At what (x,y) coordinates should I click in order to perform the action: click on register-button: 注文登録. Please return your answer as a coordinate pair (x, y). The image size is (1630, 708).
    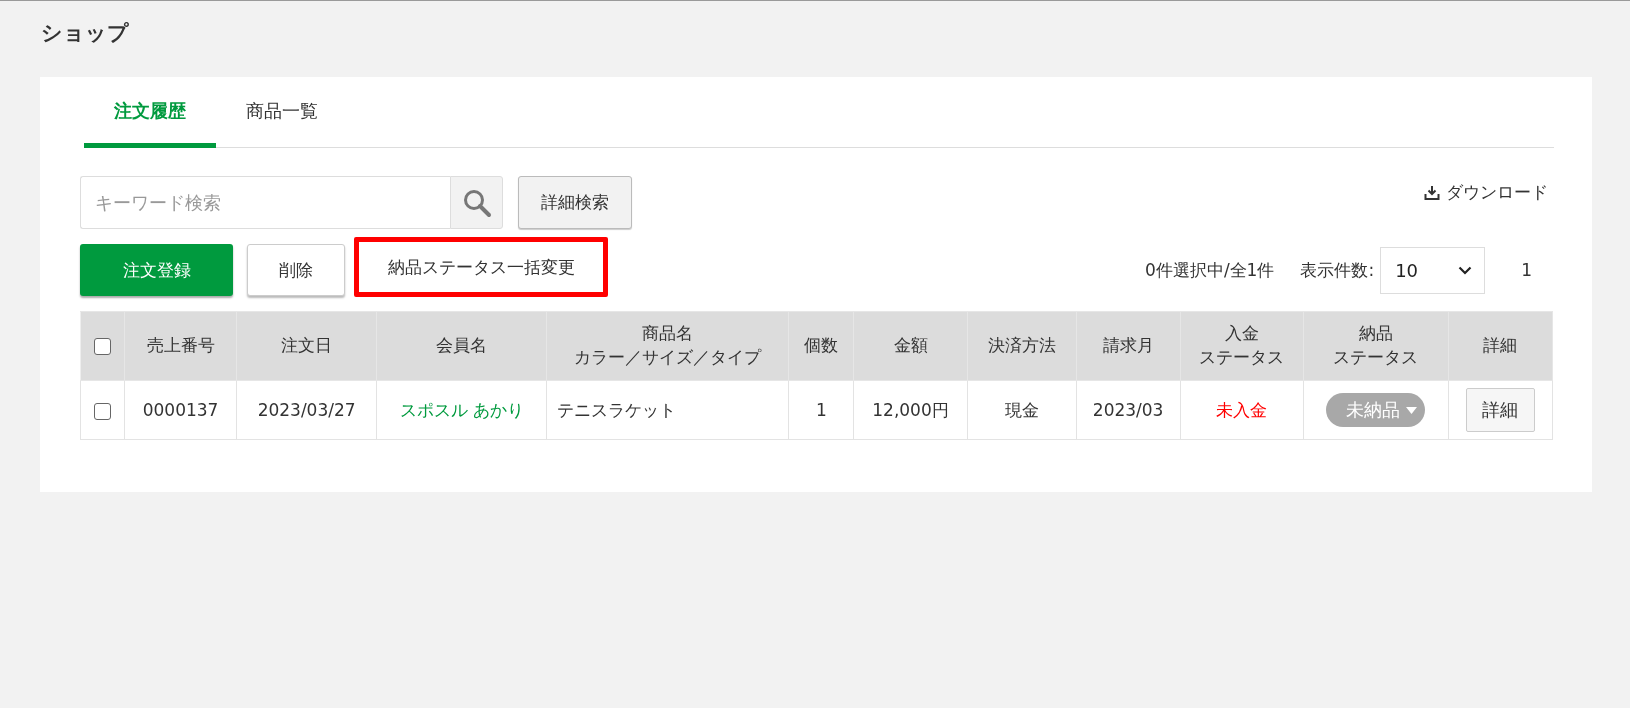
    Looking at the image, I should click on (156, 270).